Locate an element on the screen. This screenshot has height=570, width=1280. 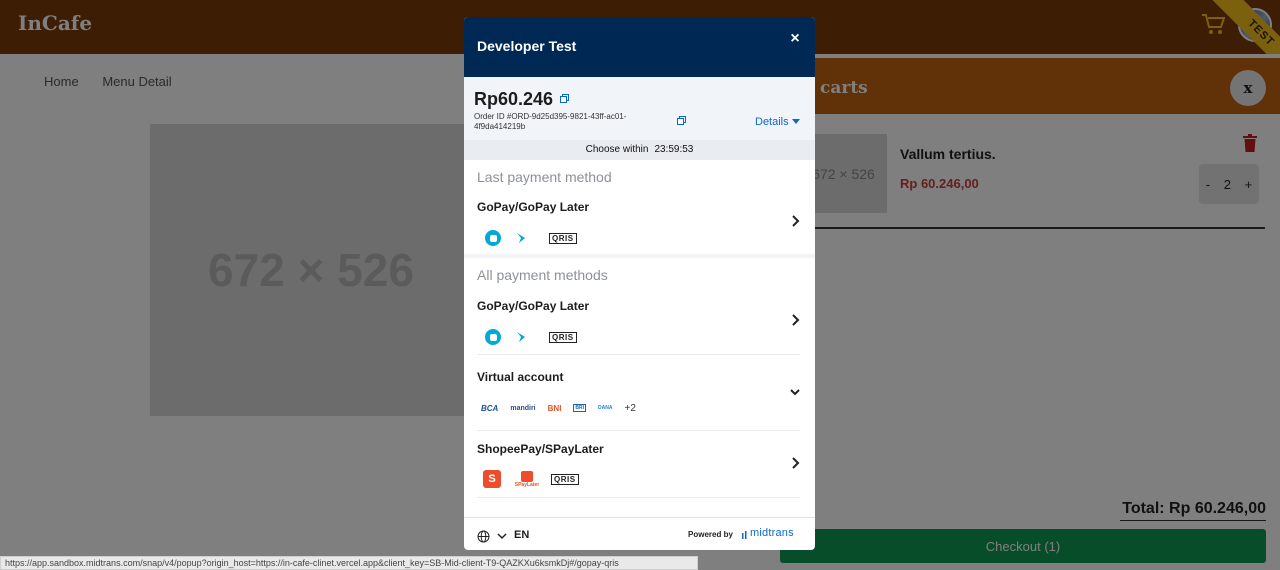
midtrans-logo: midtrans is located at coordinates (772, 533).